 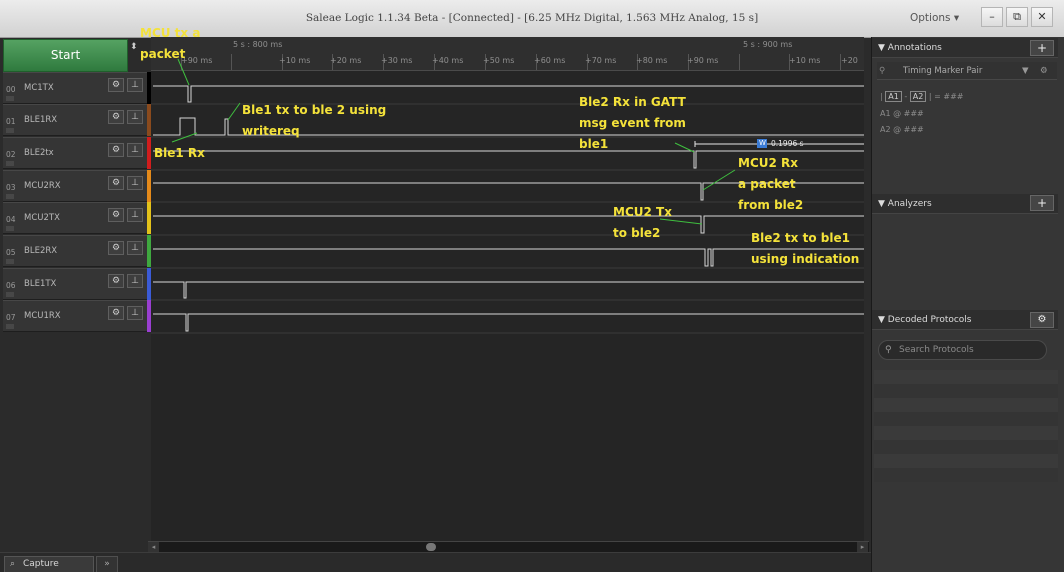 I want to click on annotation-mcu-tx: MCU tx a packet, so click(x=170, y=44).